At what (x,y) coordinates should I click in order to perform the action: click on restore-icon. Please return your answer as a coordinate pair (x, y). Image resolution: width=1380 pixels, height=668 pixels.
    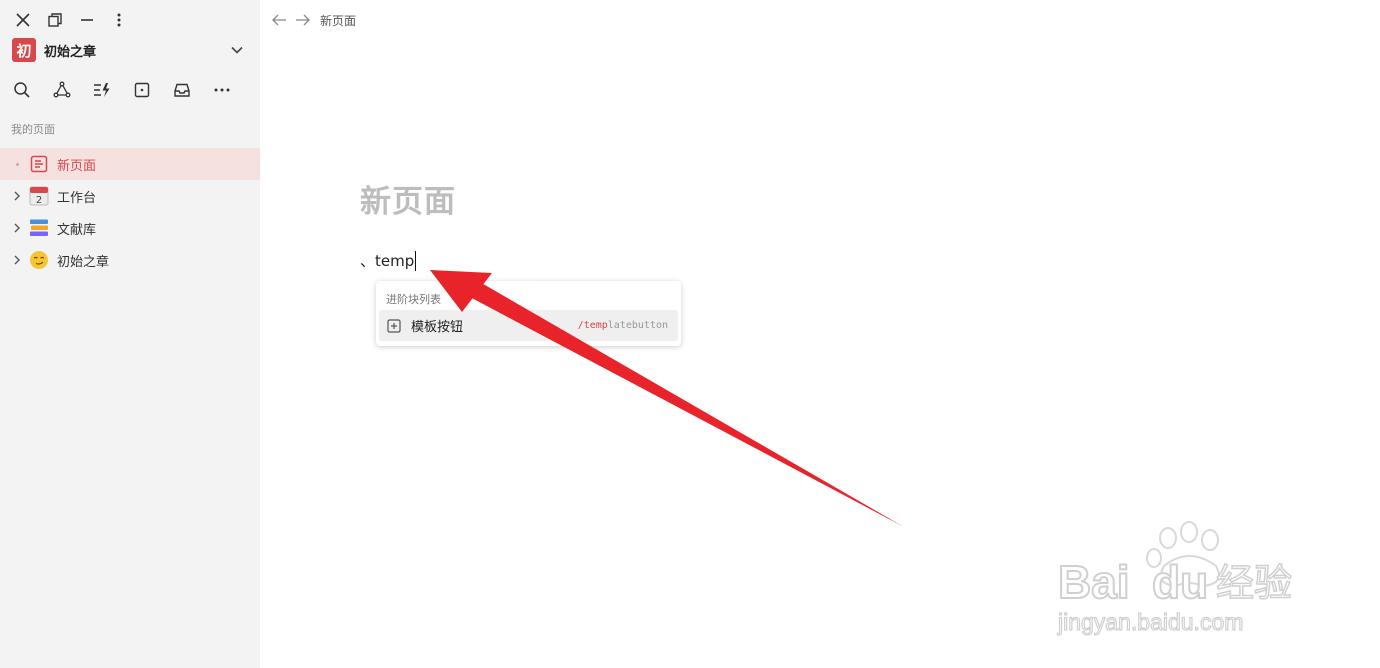
    Looking at the image, I should click on (55, 20).